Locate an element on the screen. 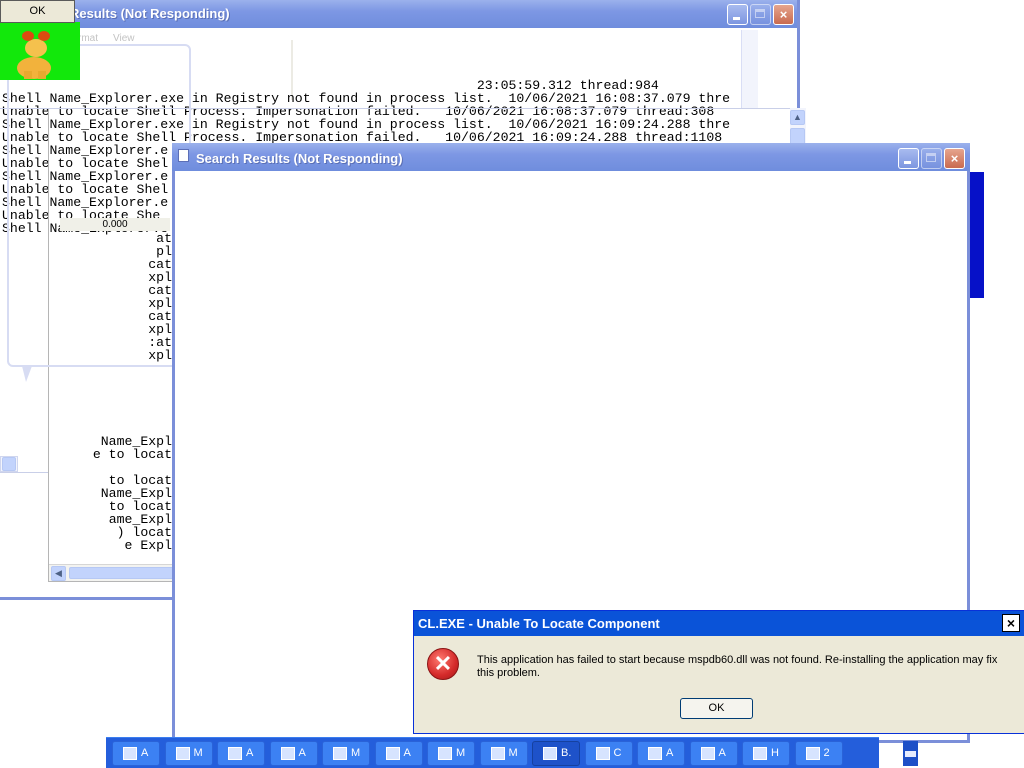  ok-button: OK is located at coordinates (716, 708).